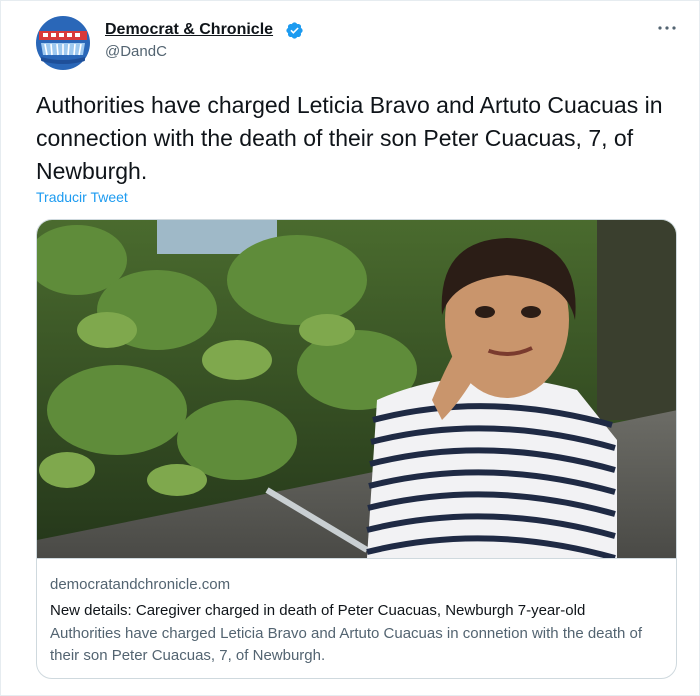 The image size is (700, 696). I want to click on more-options-button, so click(667, 28).